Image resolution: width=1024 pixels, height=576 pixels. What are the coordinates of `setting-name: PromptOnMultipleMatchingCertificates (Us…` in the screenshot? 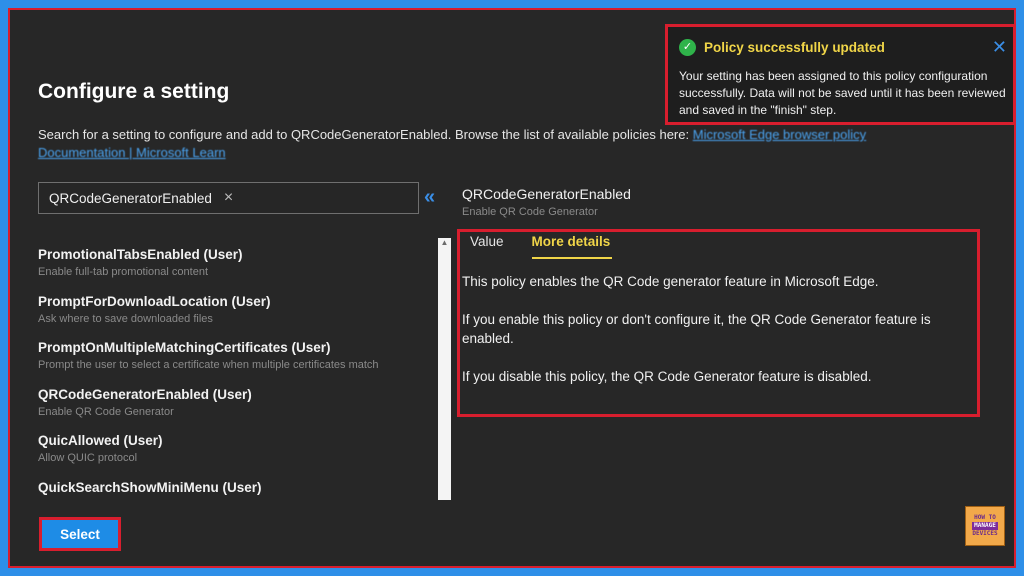 It's located at (184, 347).